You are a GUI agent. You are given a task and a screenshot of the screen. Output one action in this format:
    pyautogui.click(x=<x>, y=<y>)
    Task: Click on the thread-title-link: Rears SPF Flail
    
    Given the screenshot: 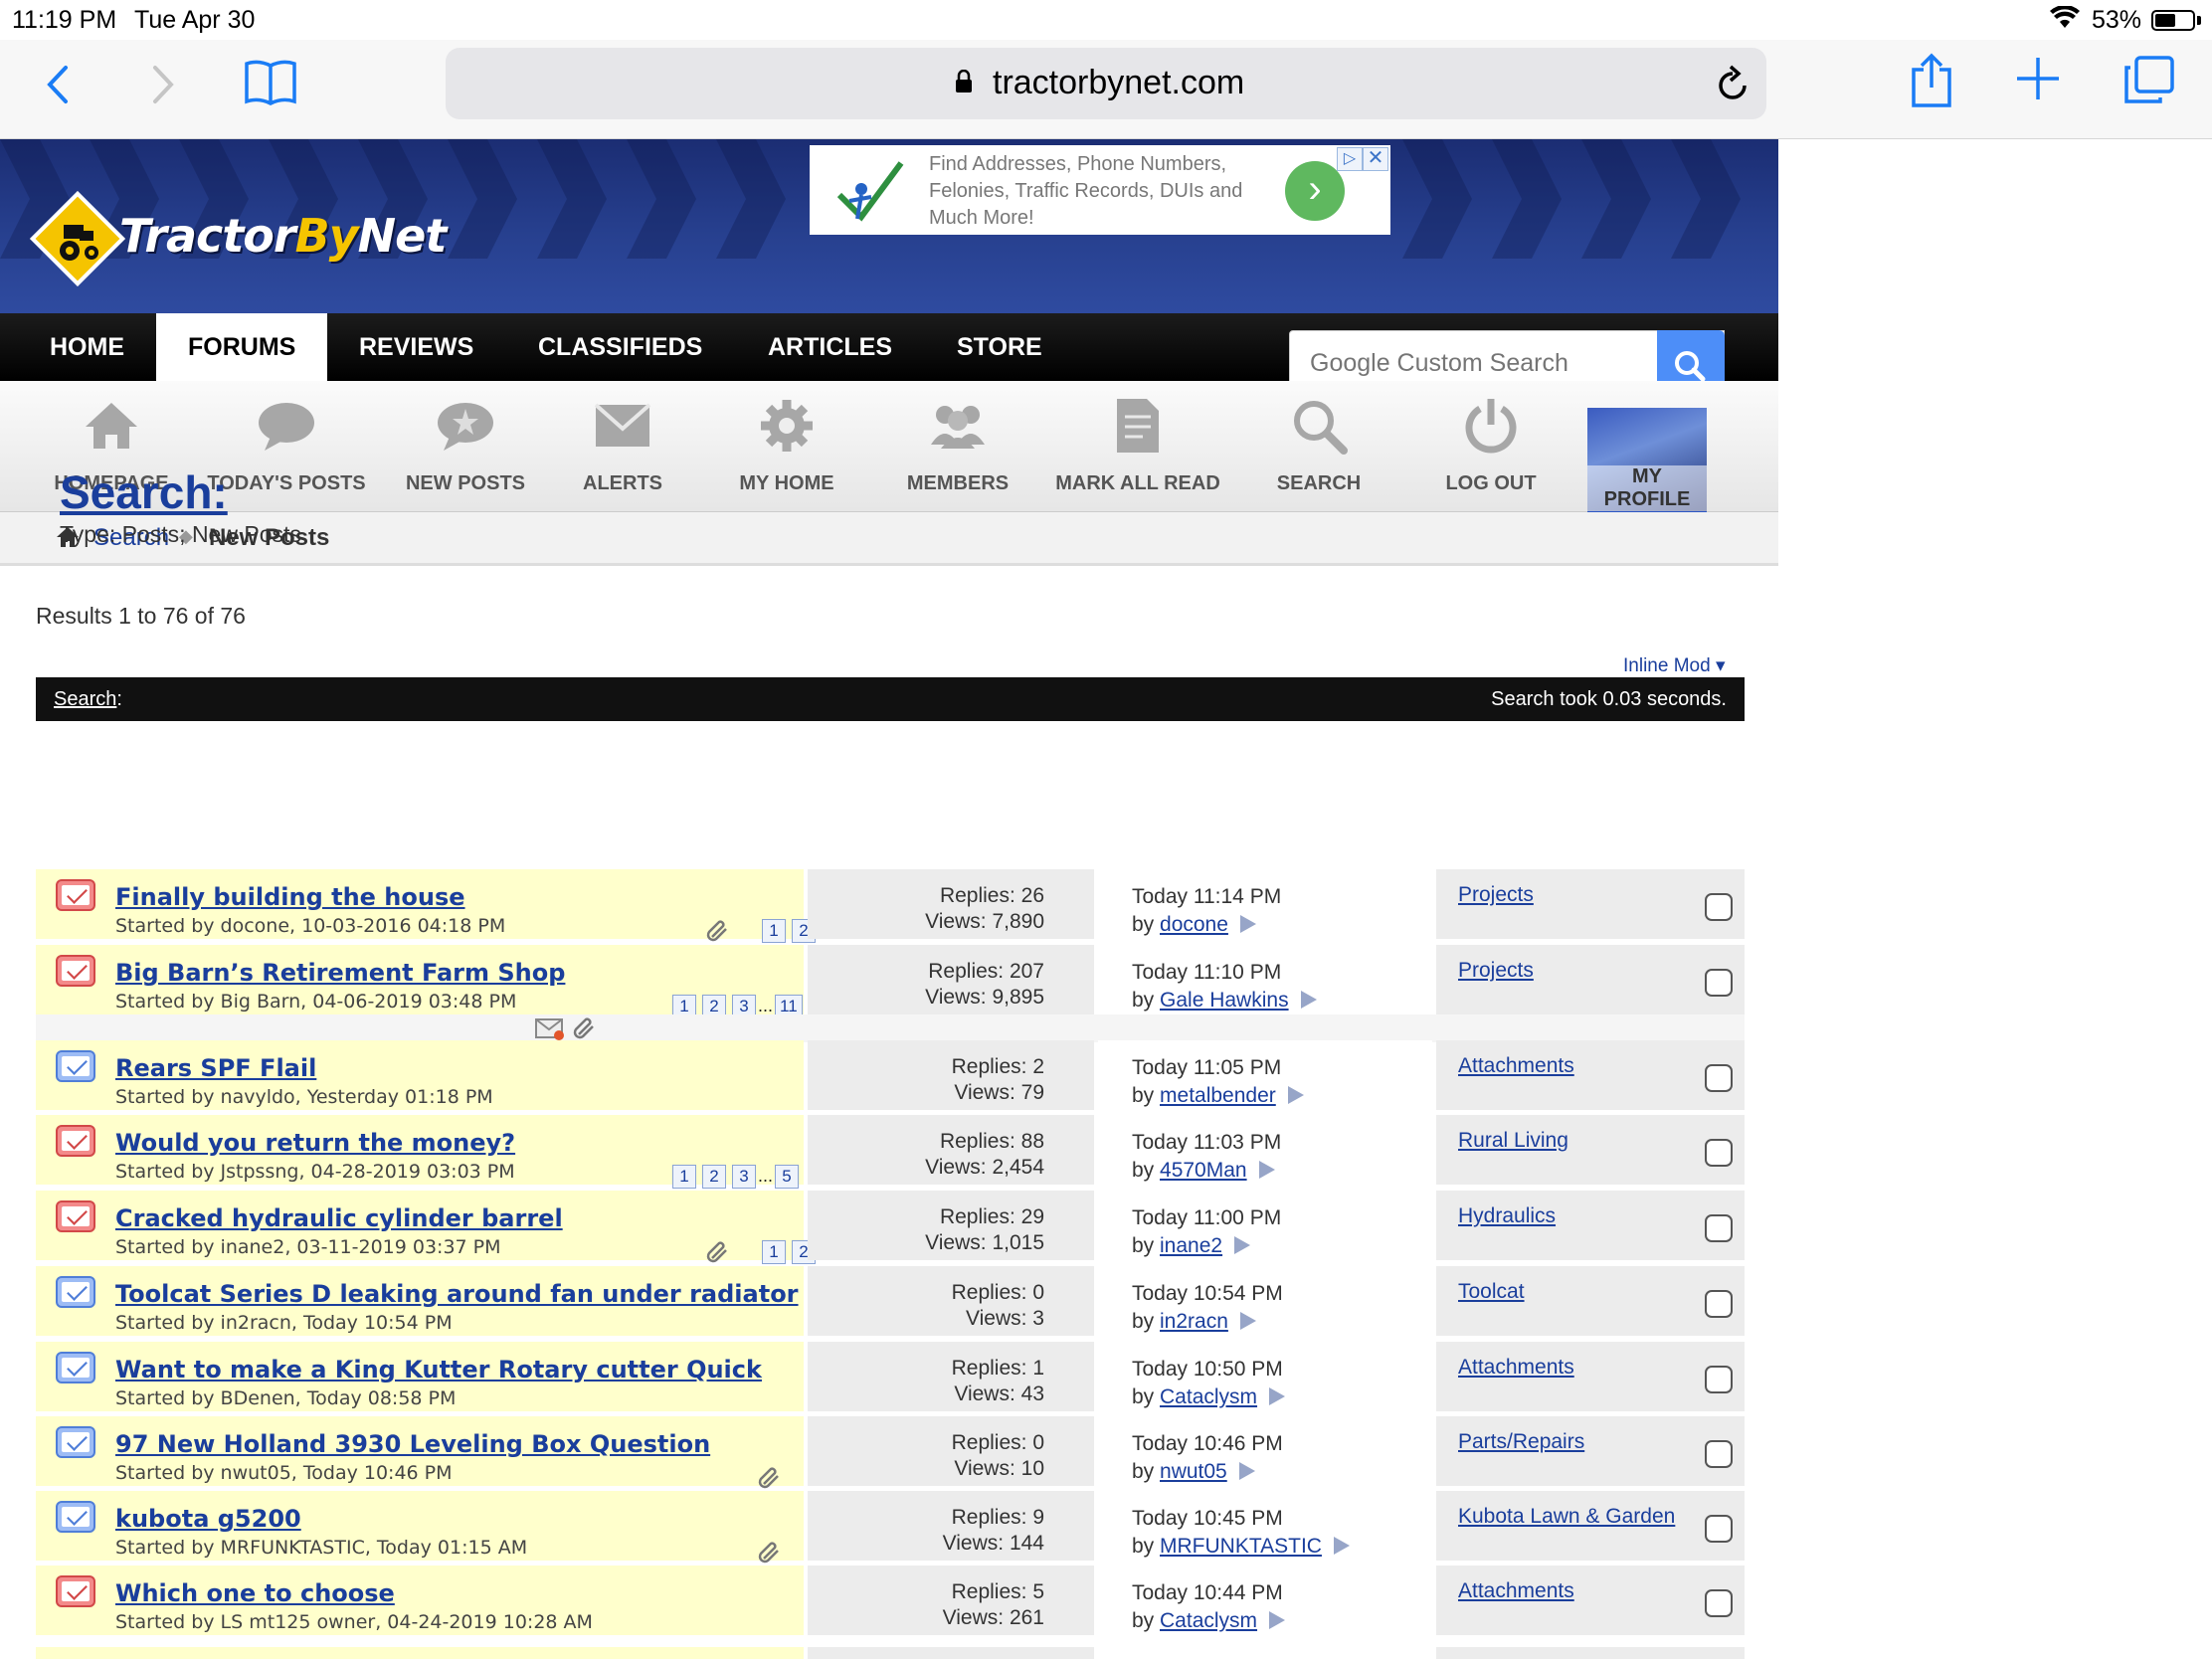 What is the action you would take?
    pyautogui.click(x=215, y=1068)
    